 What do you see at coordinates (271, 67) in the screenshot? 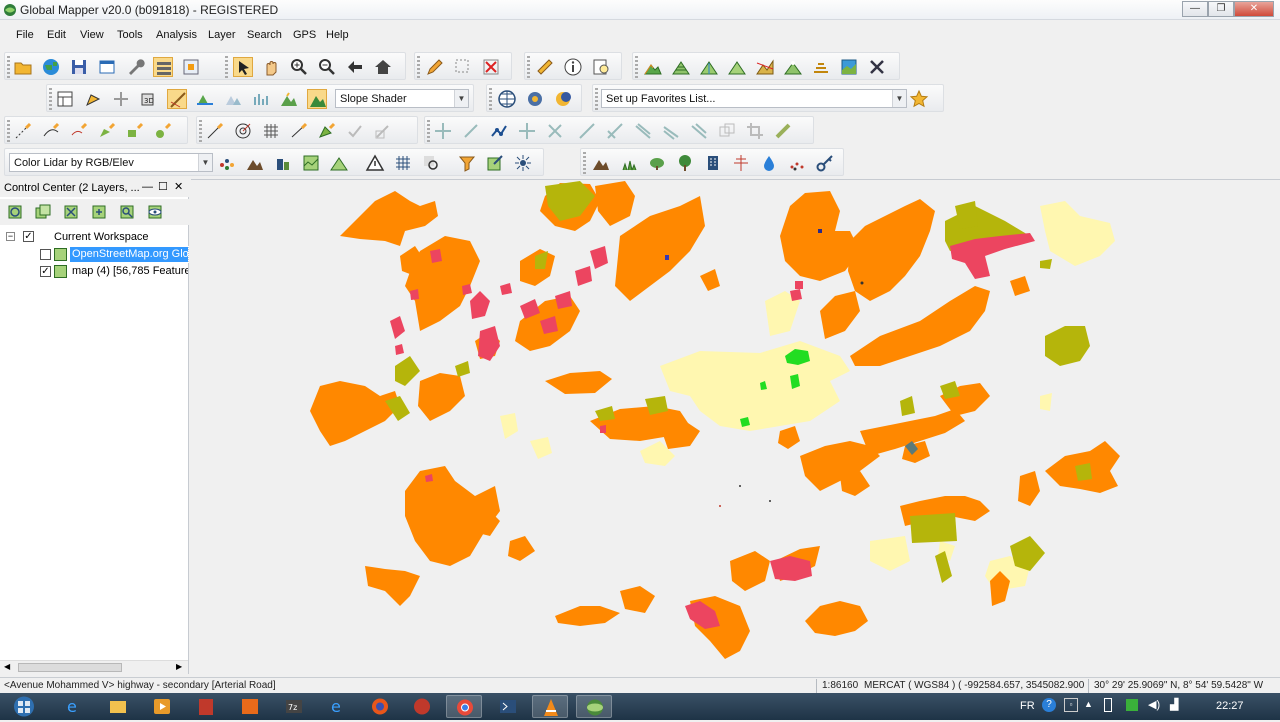
I see `pan-hand-icon` at bounding box center [271, 67].